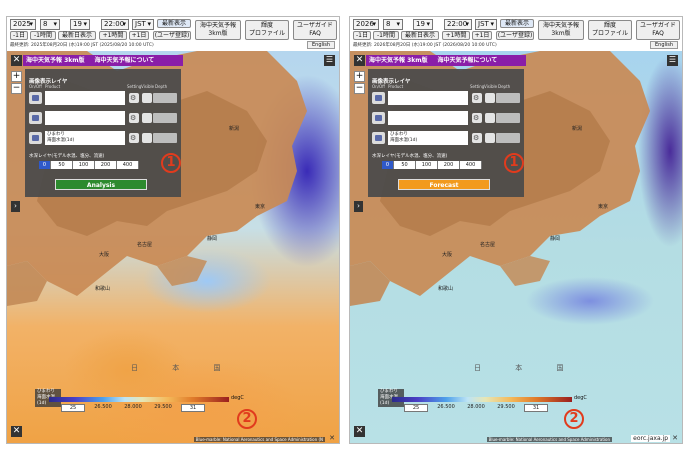 The width and height of the screenshot is (690, 449). I want to click on annotation-2: 2, so click(247, 419).